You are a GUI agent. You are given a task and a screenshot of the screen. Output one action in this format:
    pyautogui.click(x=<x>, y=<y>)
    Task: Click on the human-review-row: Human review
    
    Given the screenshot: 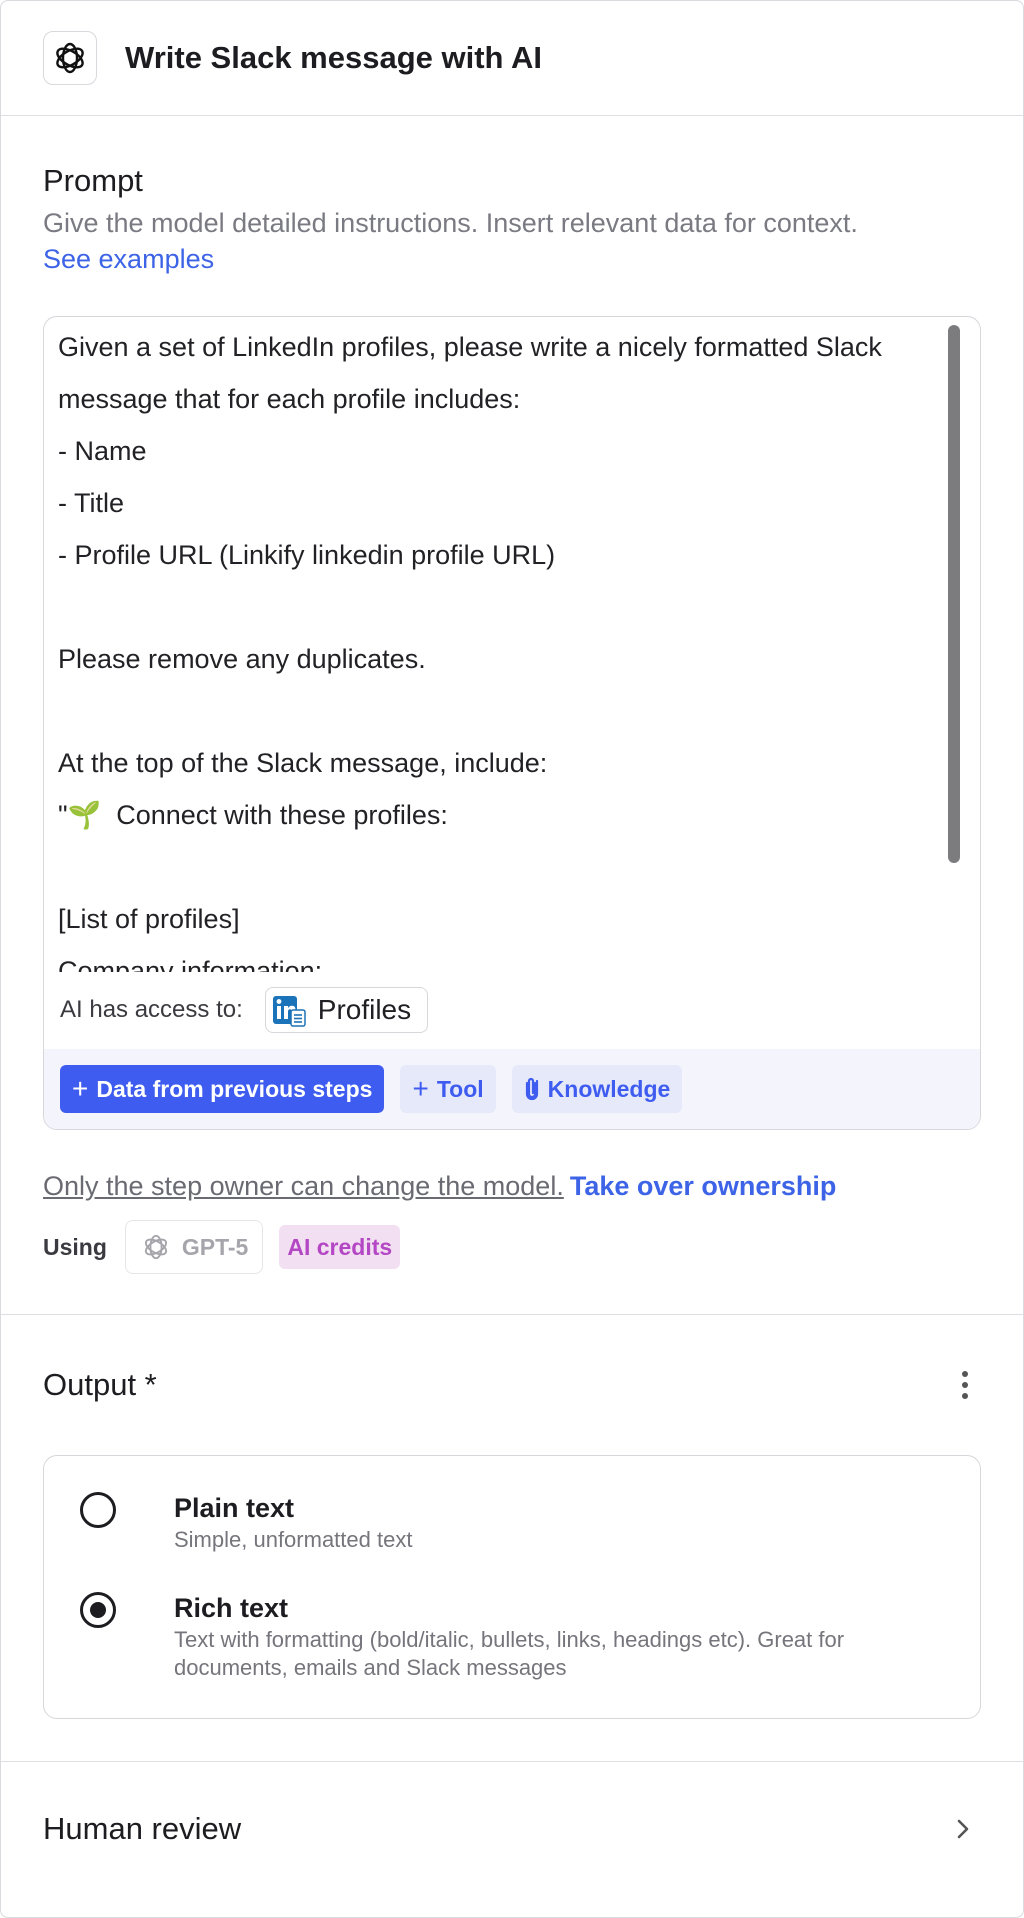 What is the action you would take?
    pyautogui.click(x=512, y=1829)
    